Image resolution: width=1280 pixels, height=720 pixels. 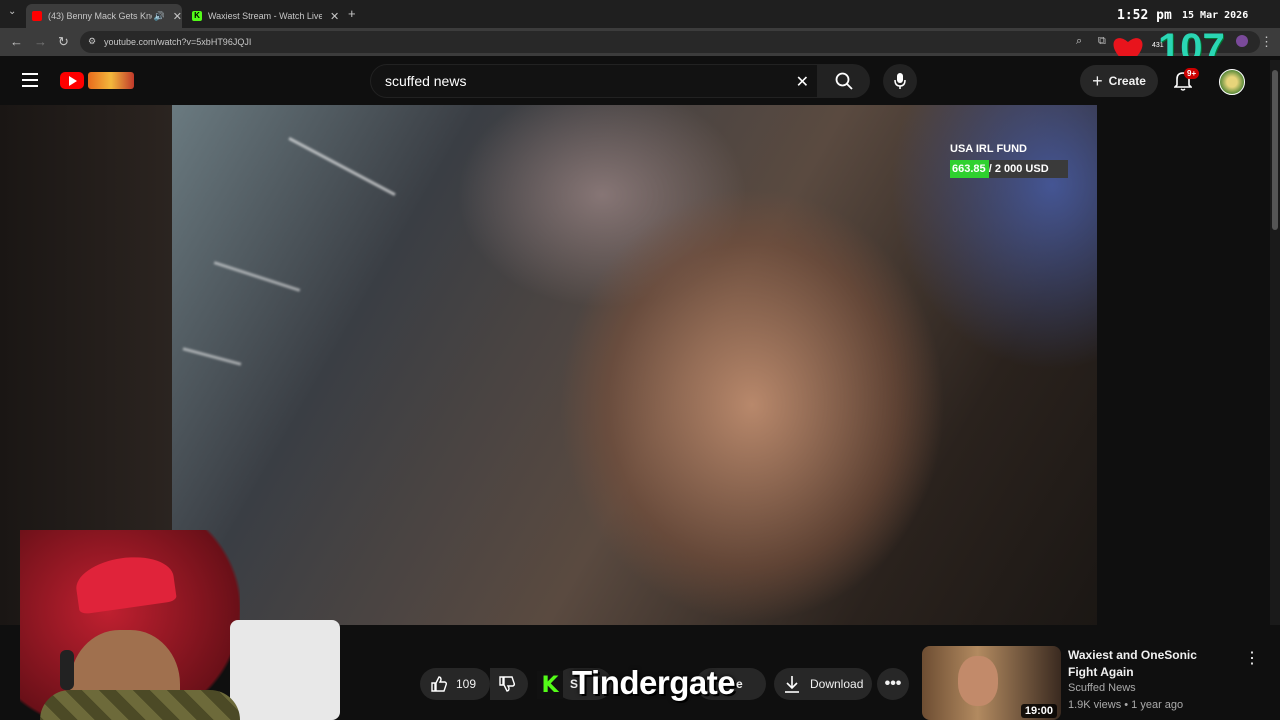 What do you see at coordinates (837, 684) in the screenshot?
I see `download-label: Download` at bounding box center [837, 684].